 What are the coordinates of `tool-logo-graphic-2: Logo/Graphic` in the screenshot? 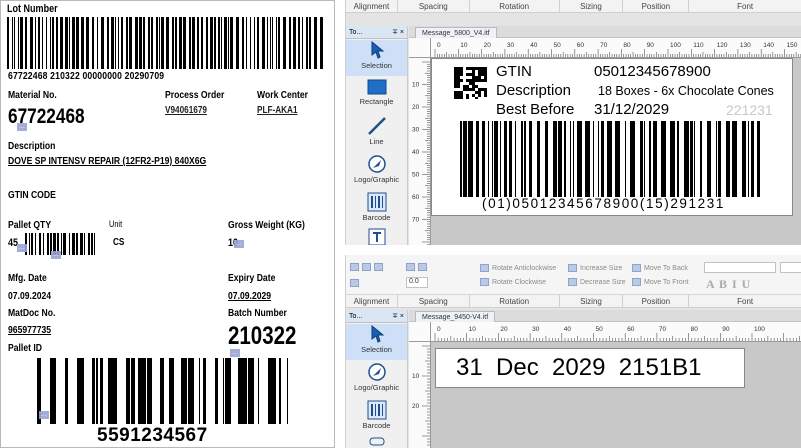 It's located at (376, 380).